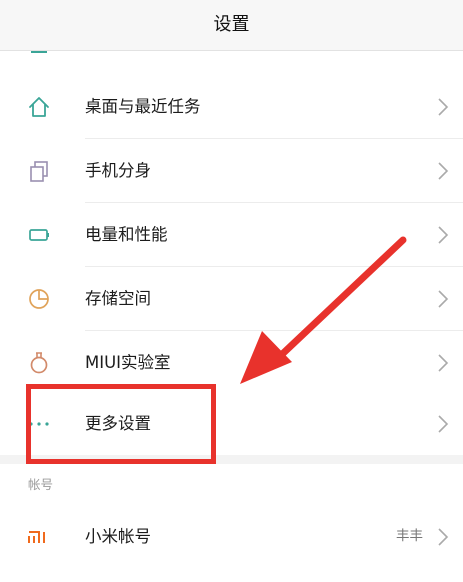 The width and height of the screenshot is (463, 582). What do you see at coordinates (39, 363) in the screenshot?
I see `flask-icon` at bounding box center [39, 363].